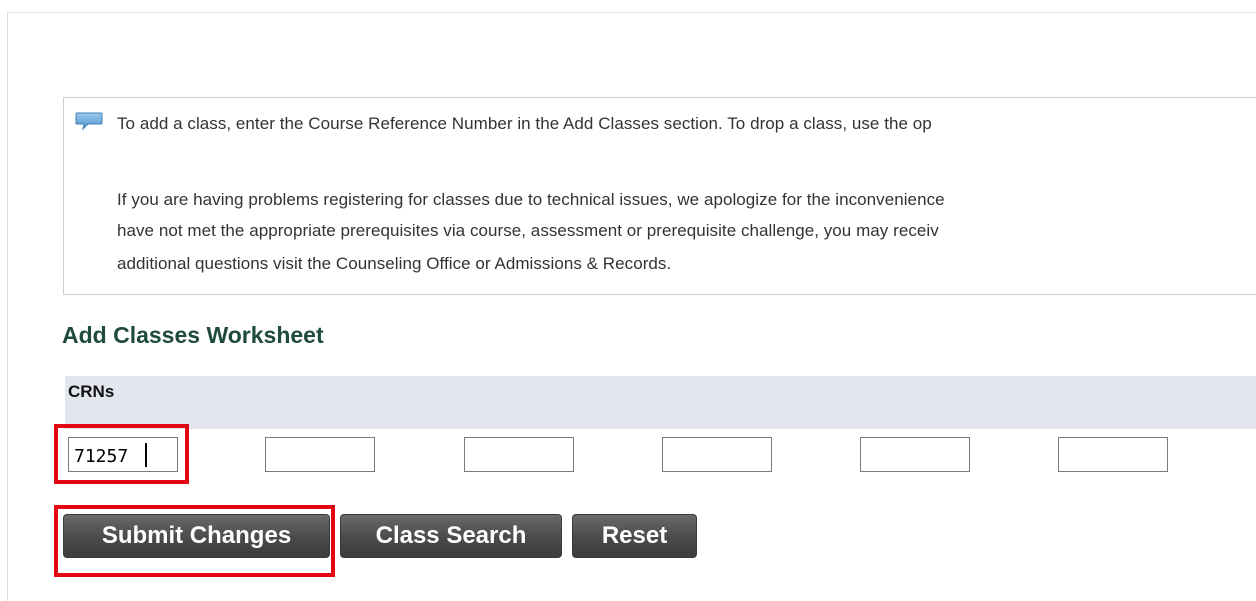 The width and height of the screenshot is (1256, 601). I want to click on reset-button: Reset, so click(634, 536).